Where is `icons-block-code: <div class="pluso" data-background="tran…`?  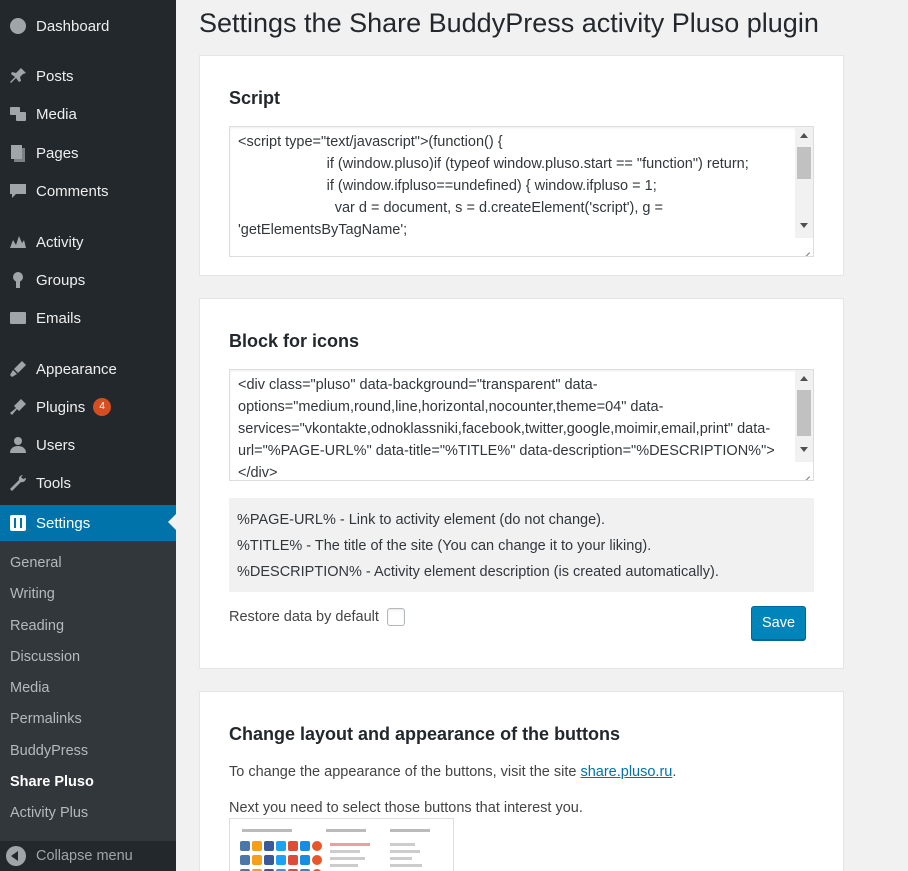 icons-block-code: <div class="pluso" data-background="tran… is located at coordinates (506, 429).